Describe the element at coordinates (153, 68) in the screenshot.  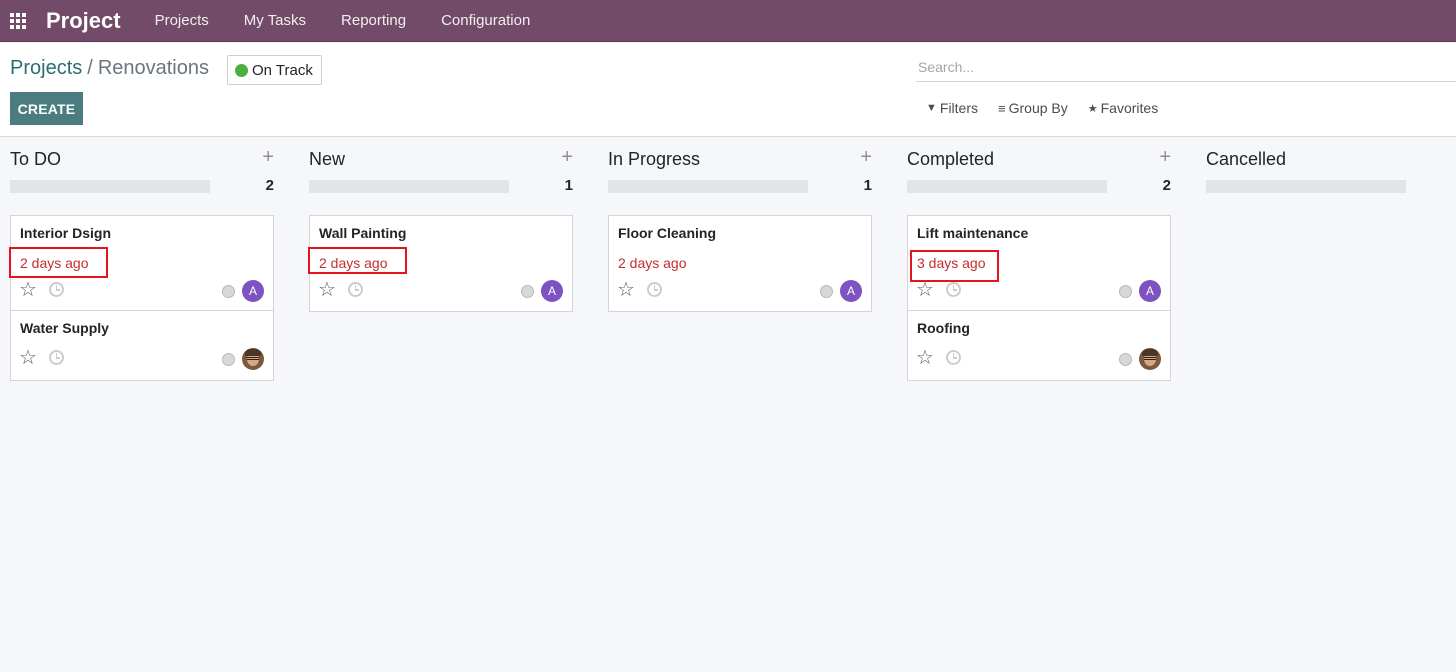
I see `breadcrumb-current: Renovations` at that location.